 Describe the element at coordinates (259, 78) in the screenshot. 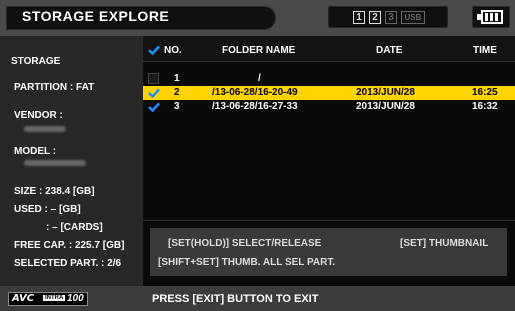

I see `row-folder-name: /` at that location.